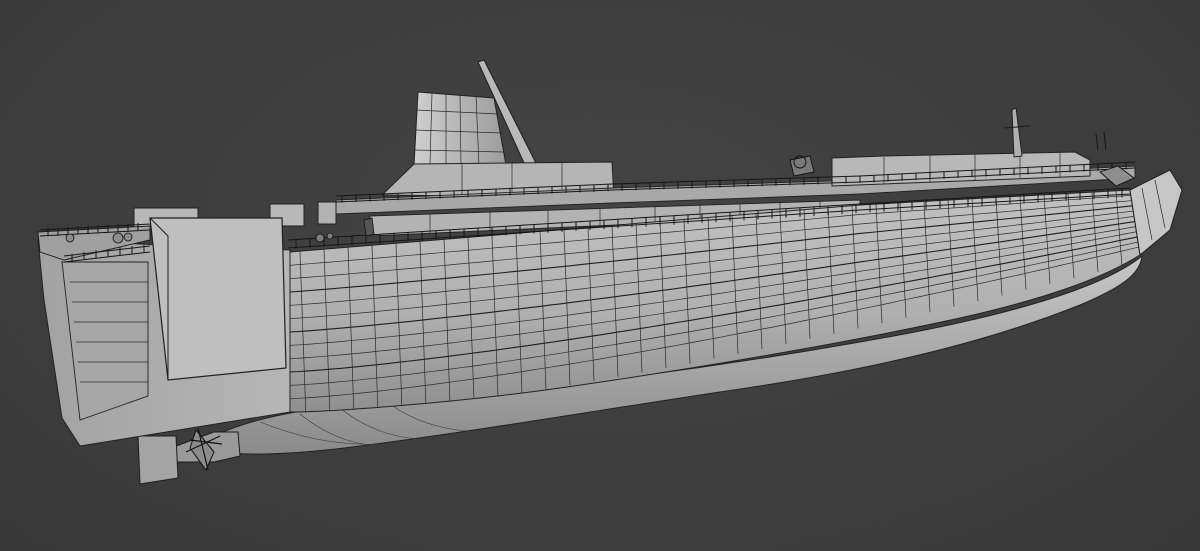 The width and height of the screenshot is (1200, 551). Describe the element at coordinates (164, 332) in the screenshot. I see `stern` at that location.